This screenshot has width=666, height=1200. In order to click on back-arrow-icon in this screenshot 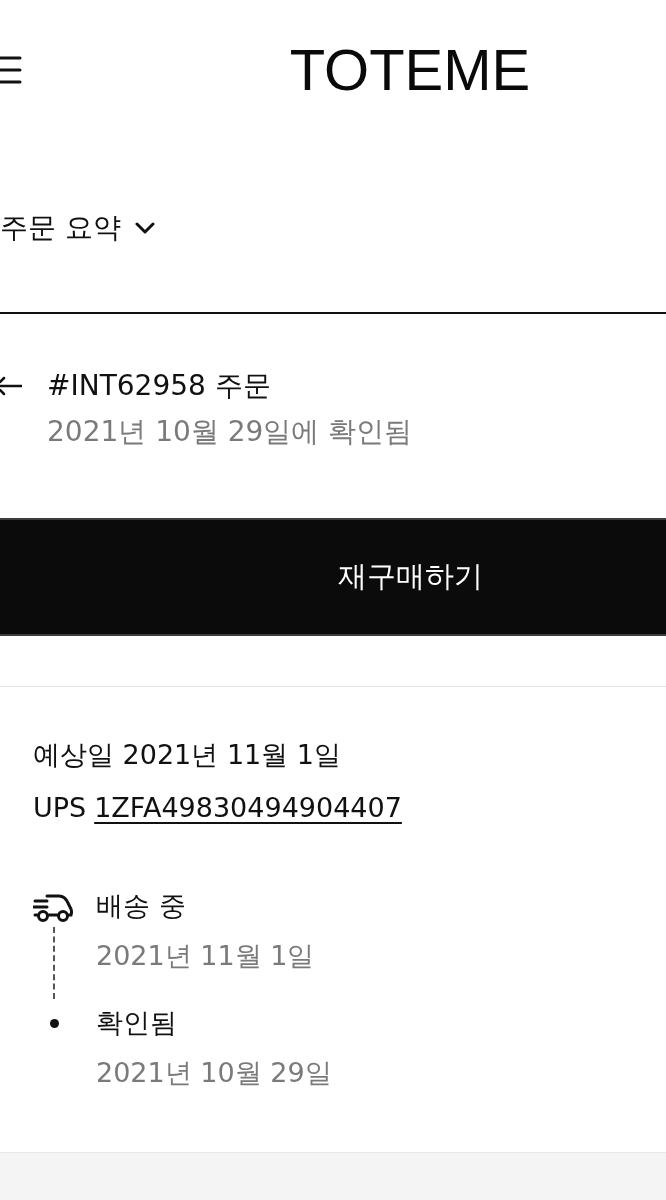, I will do `click(11, 386)`.